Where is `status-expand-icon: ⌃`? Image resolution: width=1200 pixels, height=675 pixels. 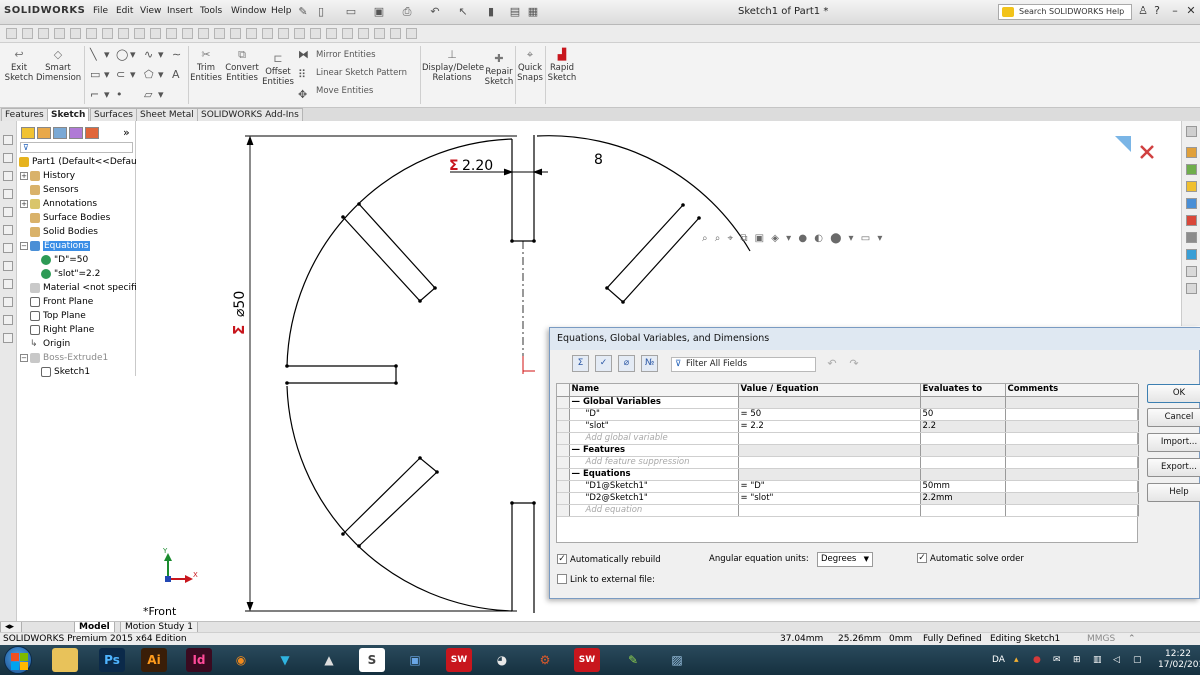
status-expand-icon: ⌃ is located at coordinates (1132, 639).